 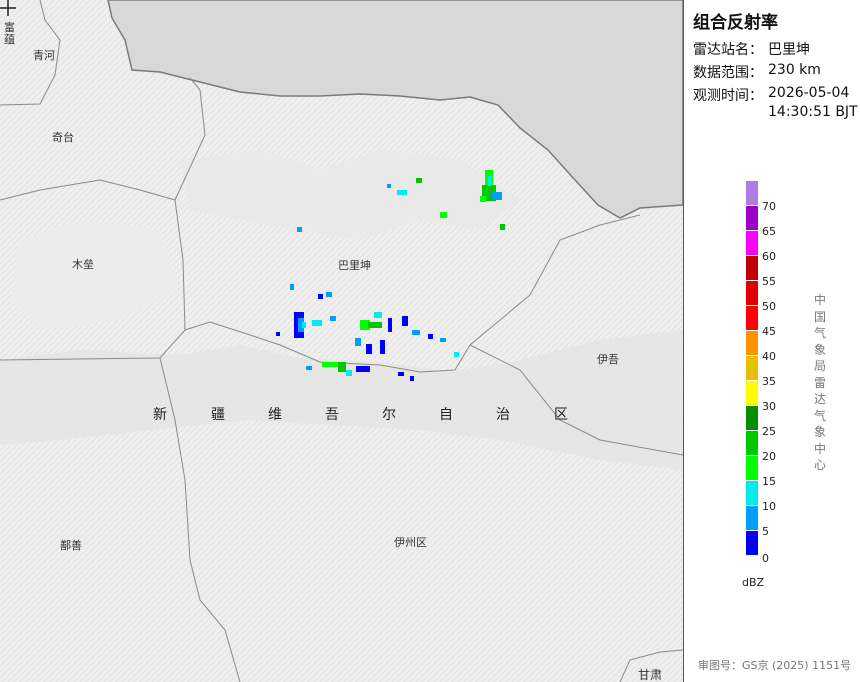 I want to click on legend-tick: 30, so click(x=769, y=406).